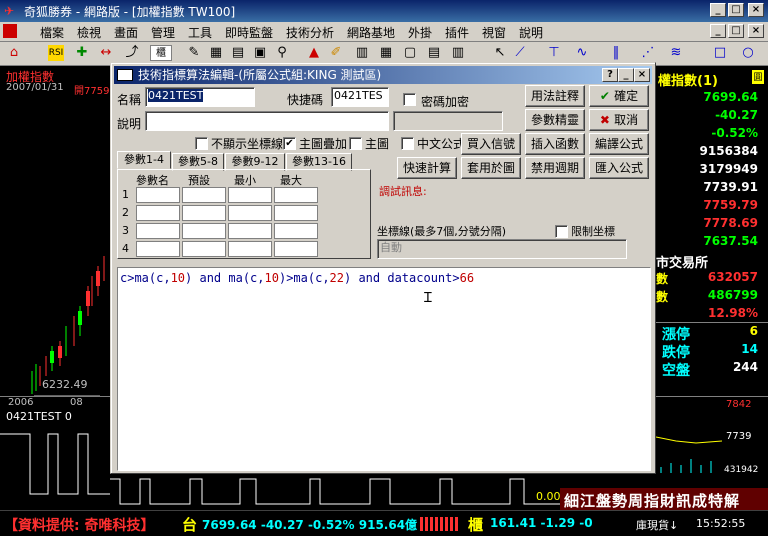  Describe the element at coordinates (200, 32) in the screenshot. I see `menu-tools: 工具` at that location.